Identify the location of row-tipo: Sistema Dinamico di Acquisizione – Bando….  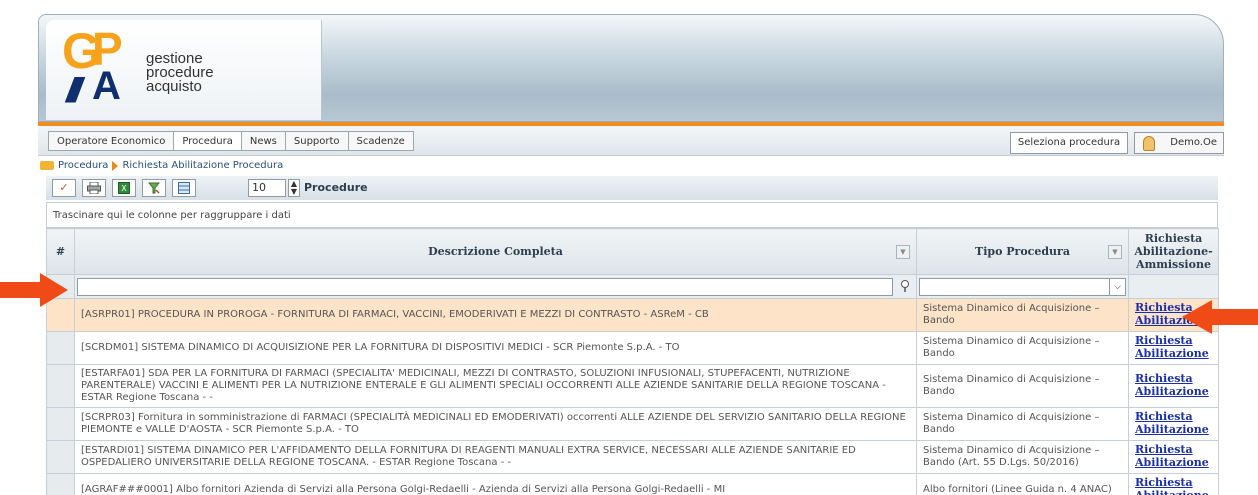
(1022, 457).